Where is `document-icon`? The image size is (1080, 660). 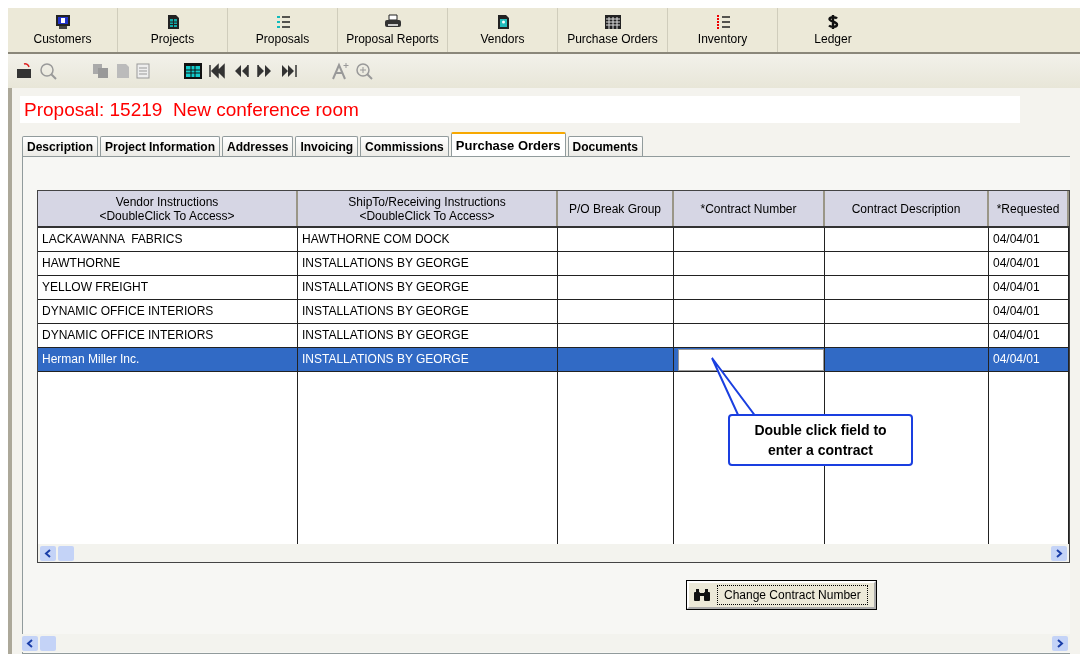
document-icon is located at coordinates (143, 71).